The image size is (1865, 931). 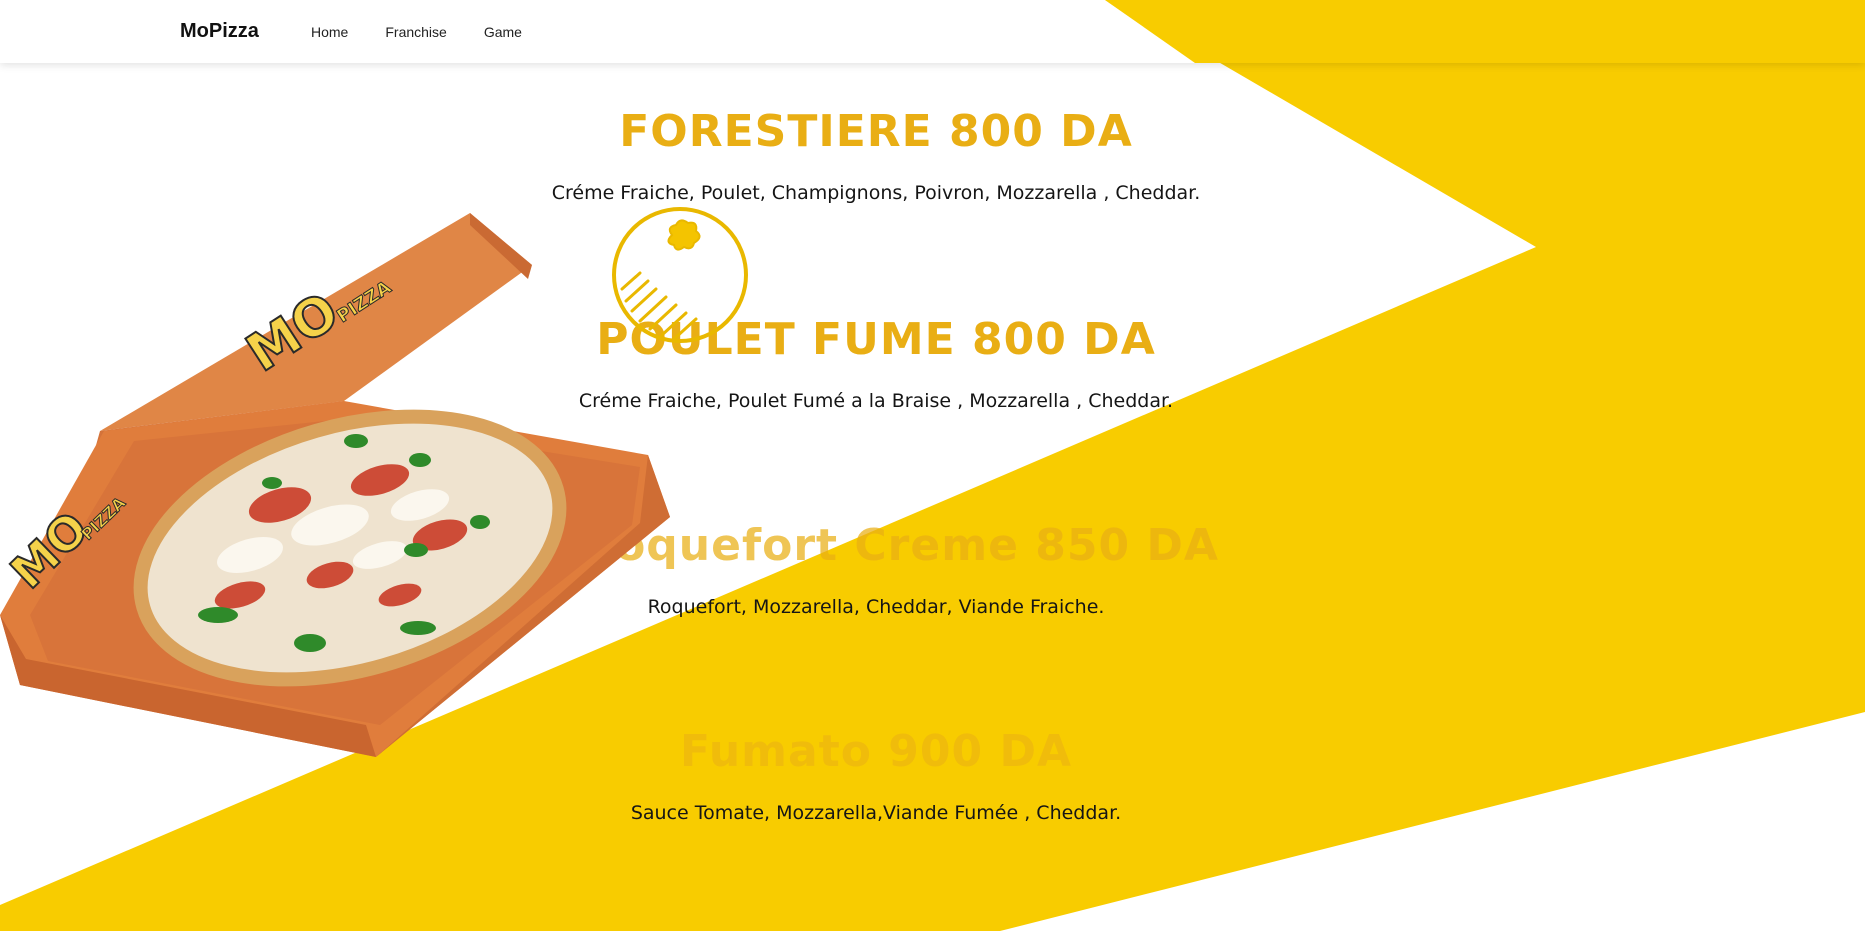 I want to click on navbar-background, so click(x=932, y=31).